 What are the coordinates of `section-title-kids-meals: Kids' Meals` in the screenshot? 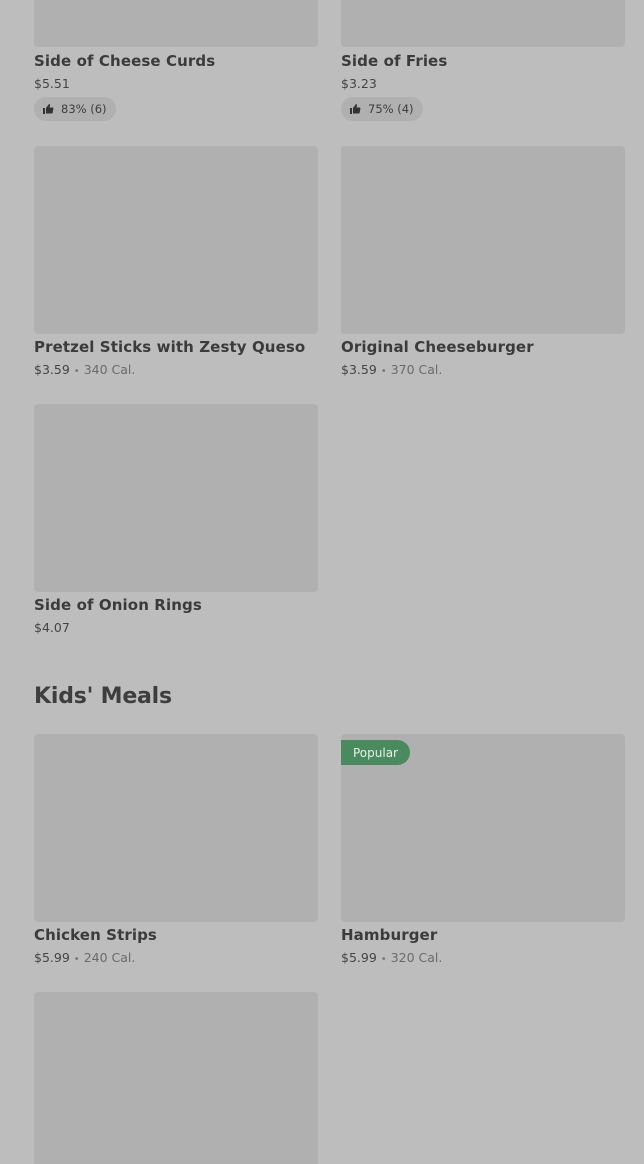 It's located at (103, 696).